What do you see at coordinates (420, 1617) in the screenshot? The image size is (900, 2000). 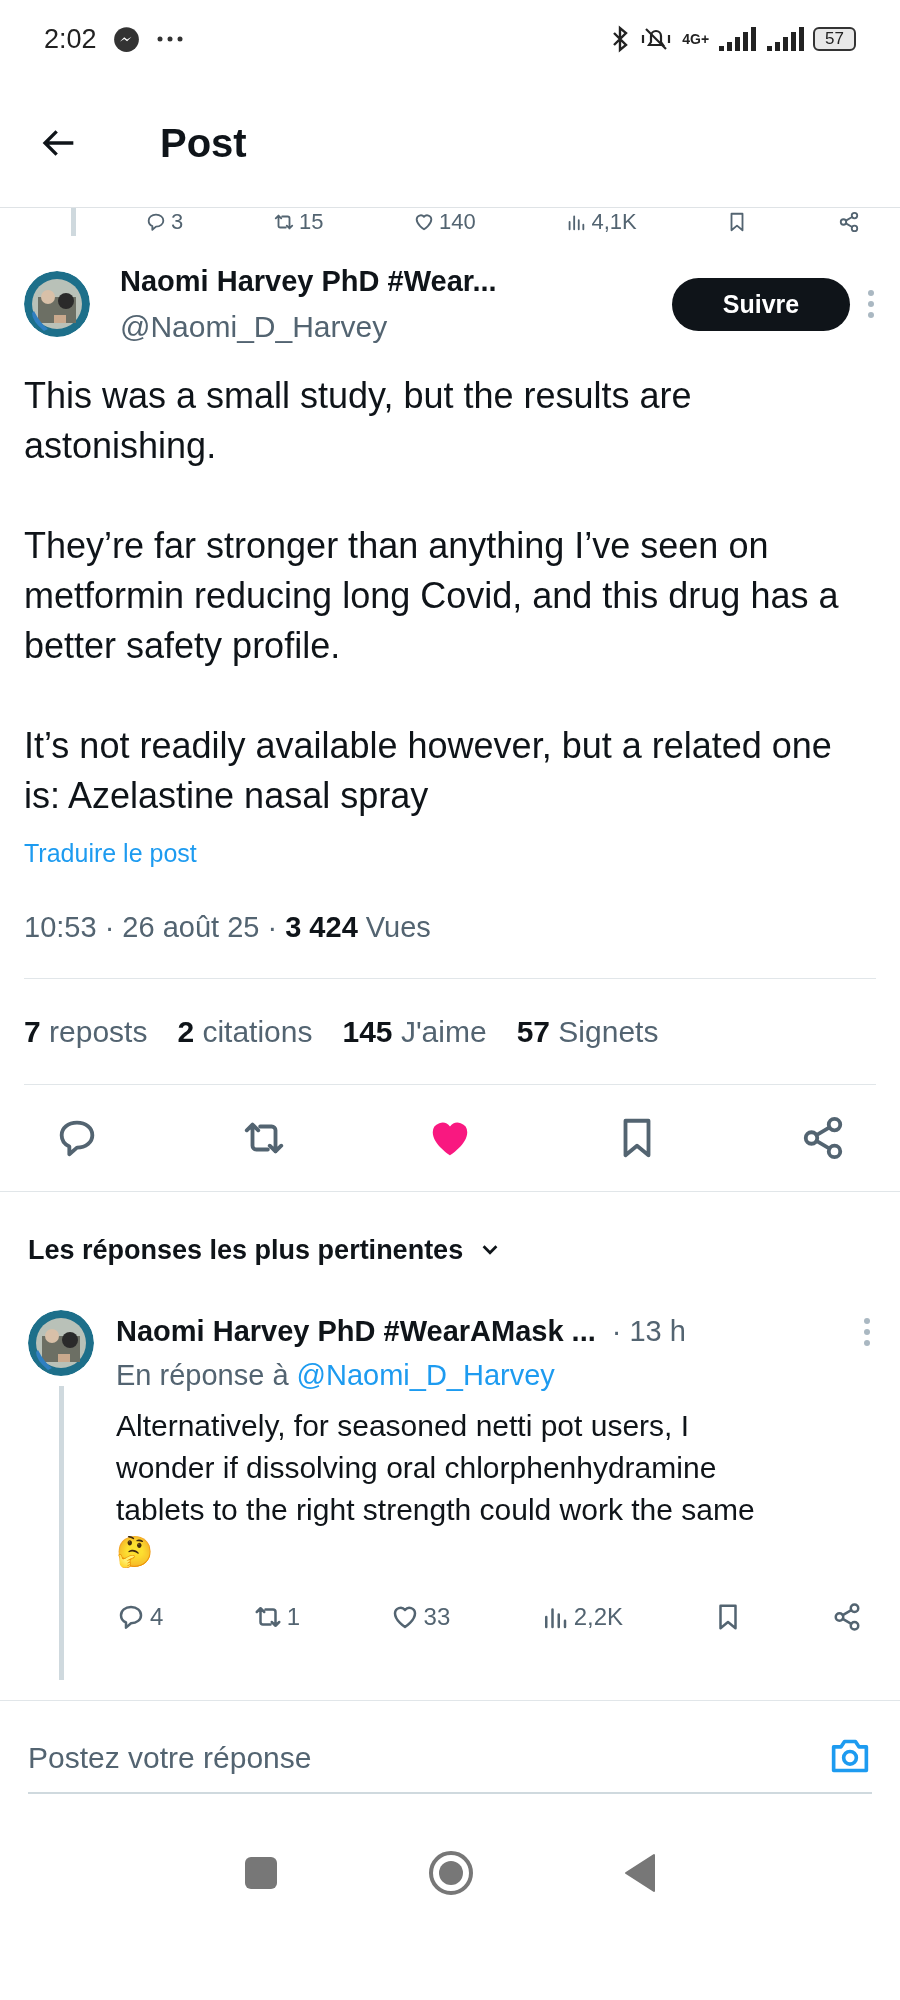 I see `action-button: 33` at bounding box center [420, 1617].